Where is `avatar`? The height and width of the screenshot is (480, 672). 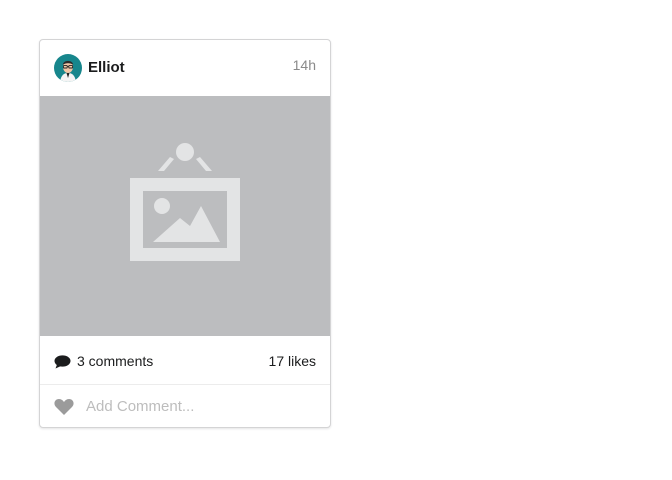 avatar is located at coordinates (68, 68).